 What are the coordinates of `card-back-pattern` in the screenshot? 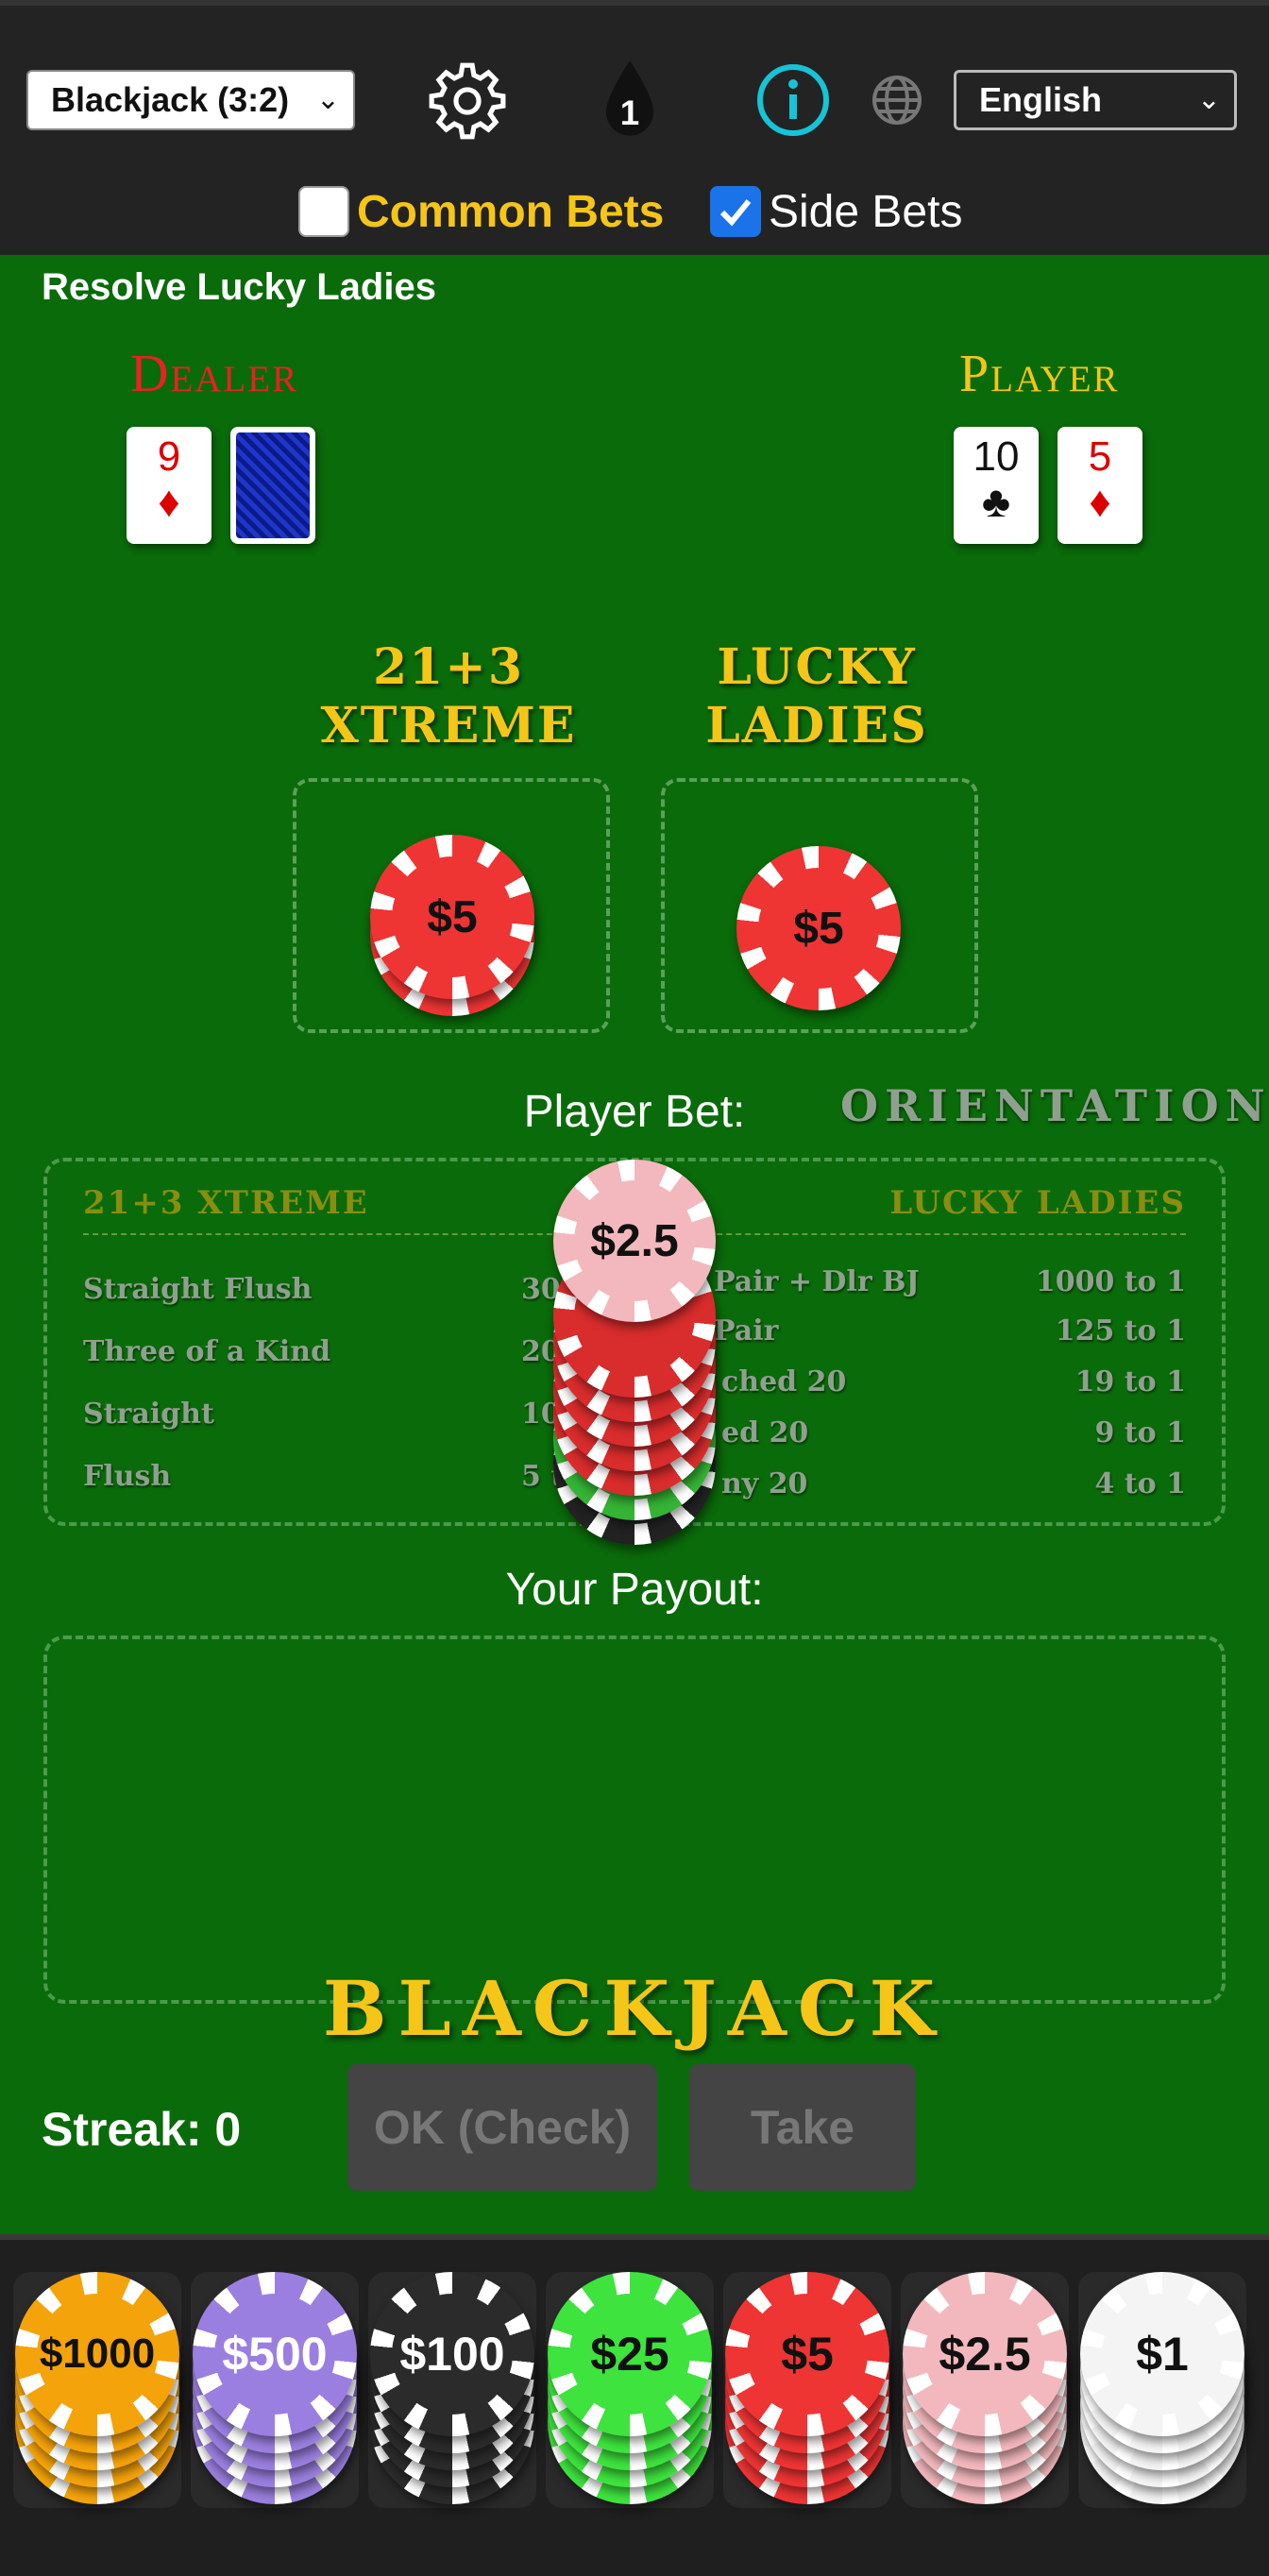 It's located at (273, 485).